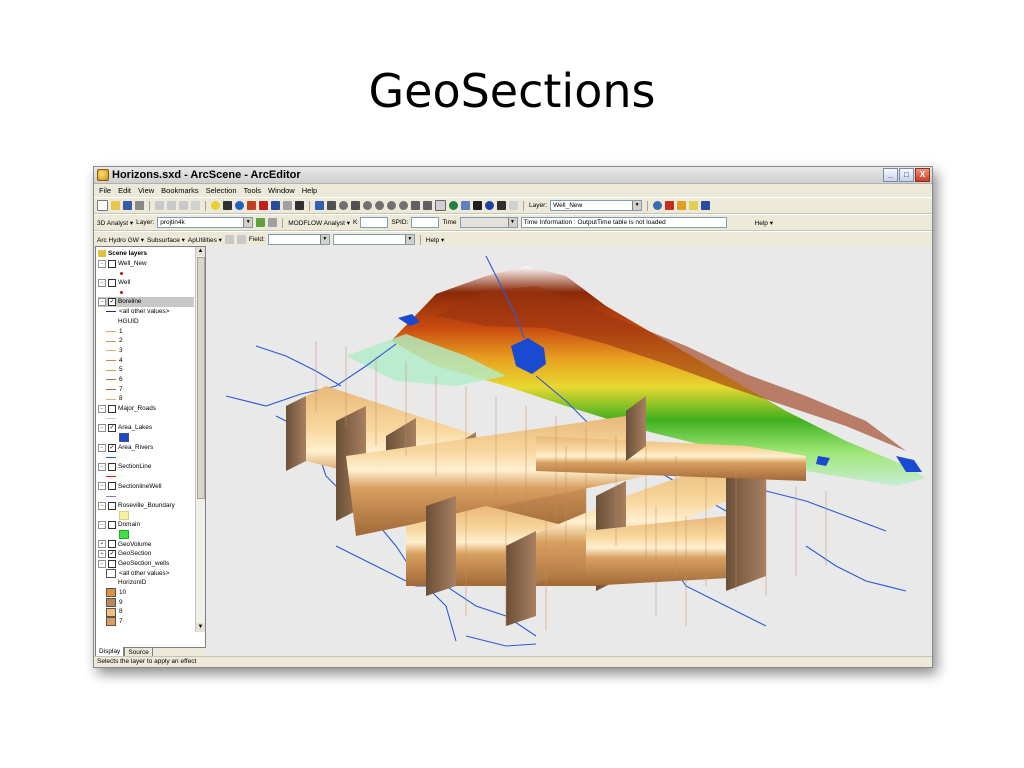  What do you see at coordinates (227, 205) in the screenshot?
I see `export-icon` at bounding box center [227, 205].